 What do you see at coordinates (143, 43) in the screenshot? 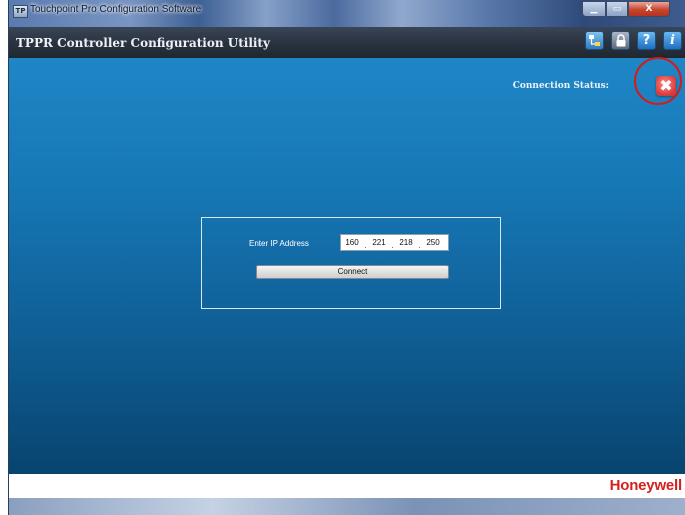
I see `page-title: TPPR Controller Configuration Utility` at bounding box center [143, 43].